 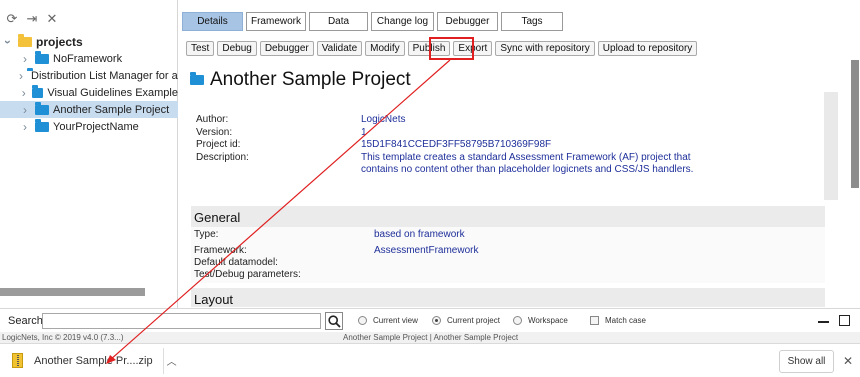 What do you see at coordinates (112, 92) in the screenshot?
I see `tree-item-label: Visual Guidelines Example` at bounding box center [112, 92].